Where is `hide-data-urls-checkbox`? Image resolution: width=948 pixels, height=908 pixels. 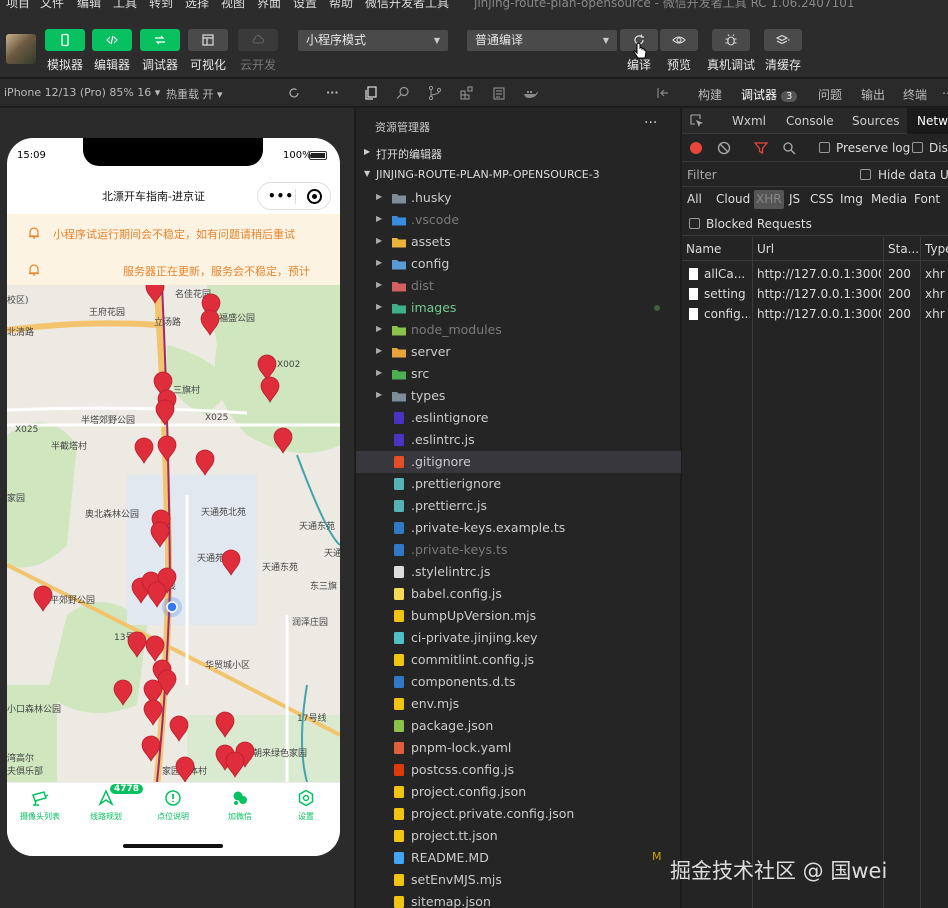
hide-data-urls-checkbox is located at coordinates (865, 174).